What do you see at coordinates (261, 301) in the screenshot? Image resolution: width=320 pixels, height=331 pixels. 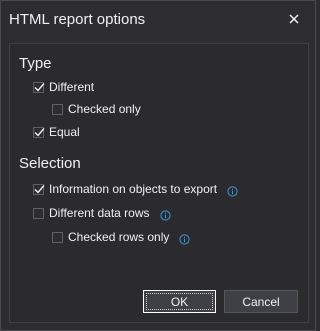 I see `cancel-button: Cancel` at bounding box center [261, 301].